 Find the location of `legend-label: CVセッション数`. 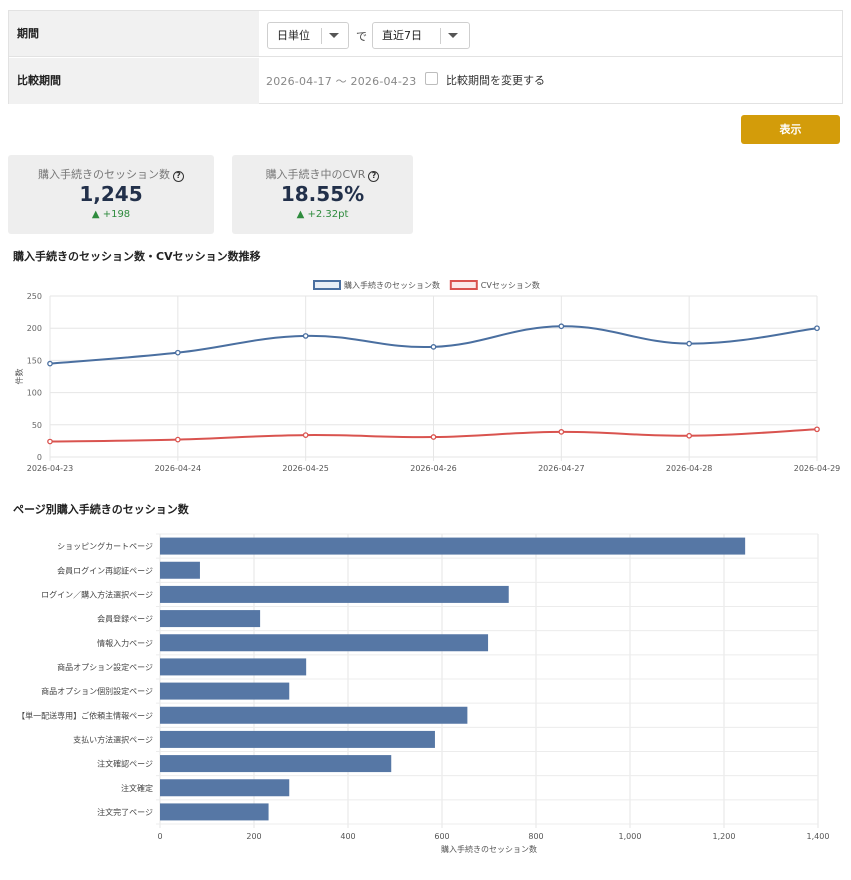

legend-label: CVセッション数 is located at coordinates (510, 285).